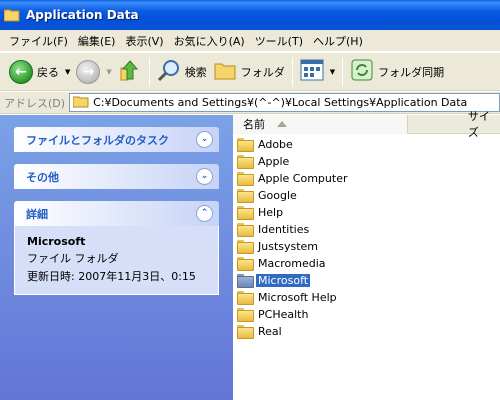  Describe the element at coordinates (182, 72) in the screenshot. I see `search-button: 検索` at that location.